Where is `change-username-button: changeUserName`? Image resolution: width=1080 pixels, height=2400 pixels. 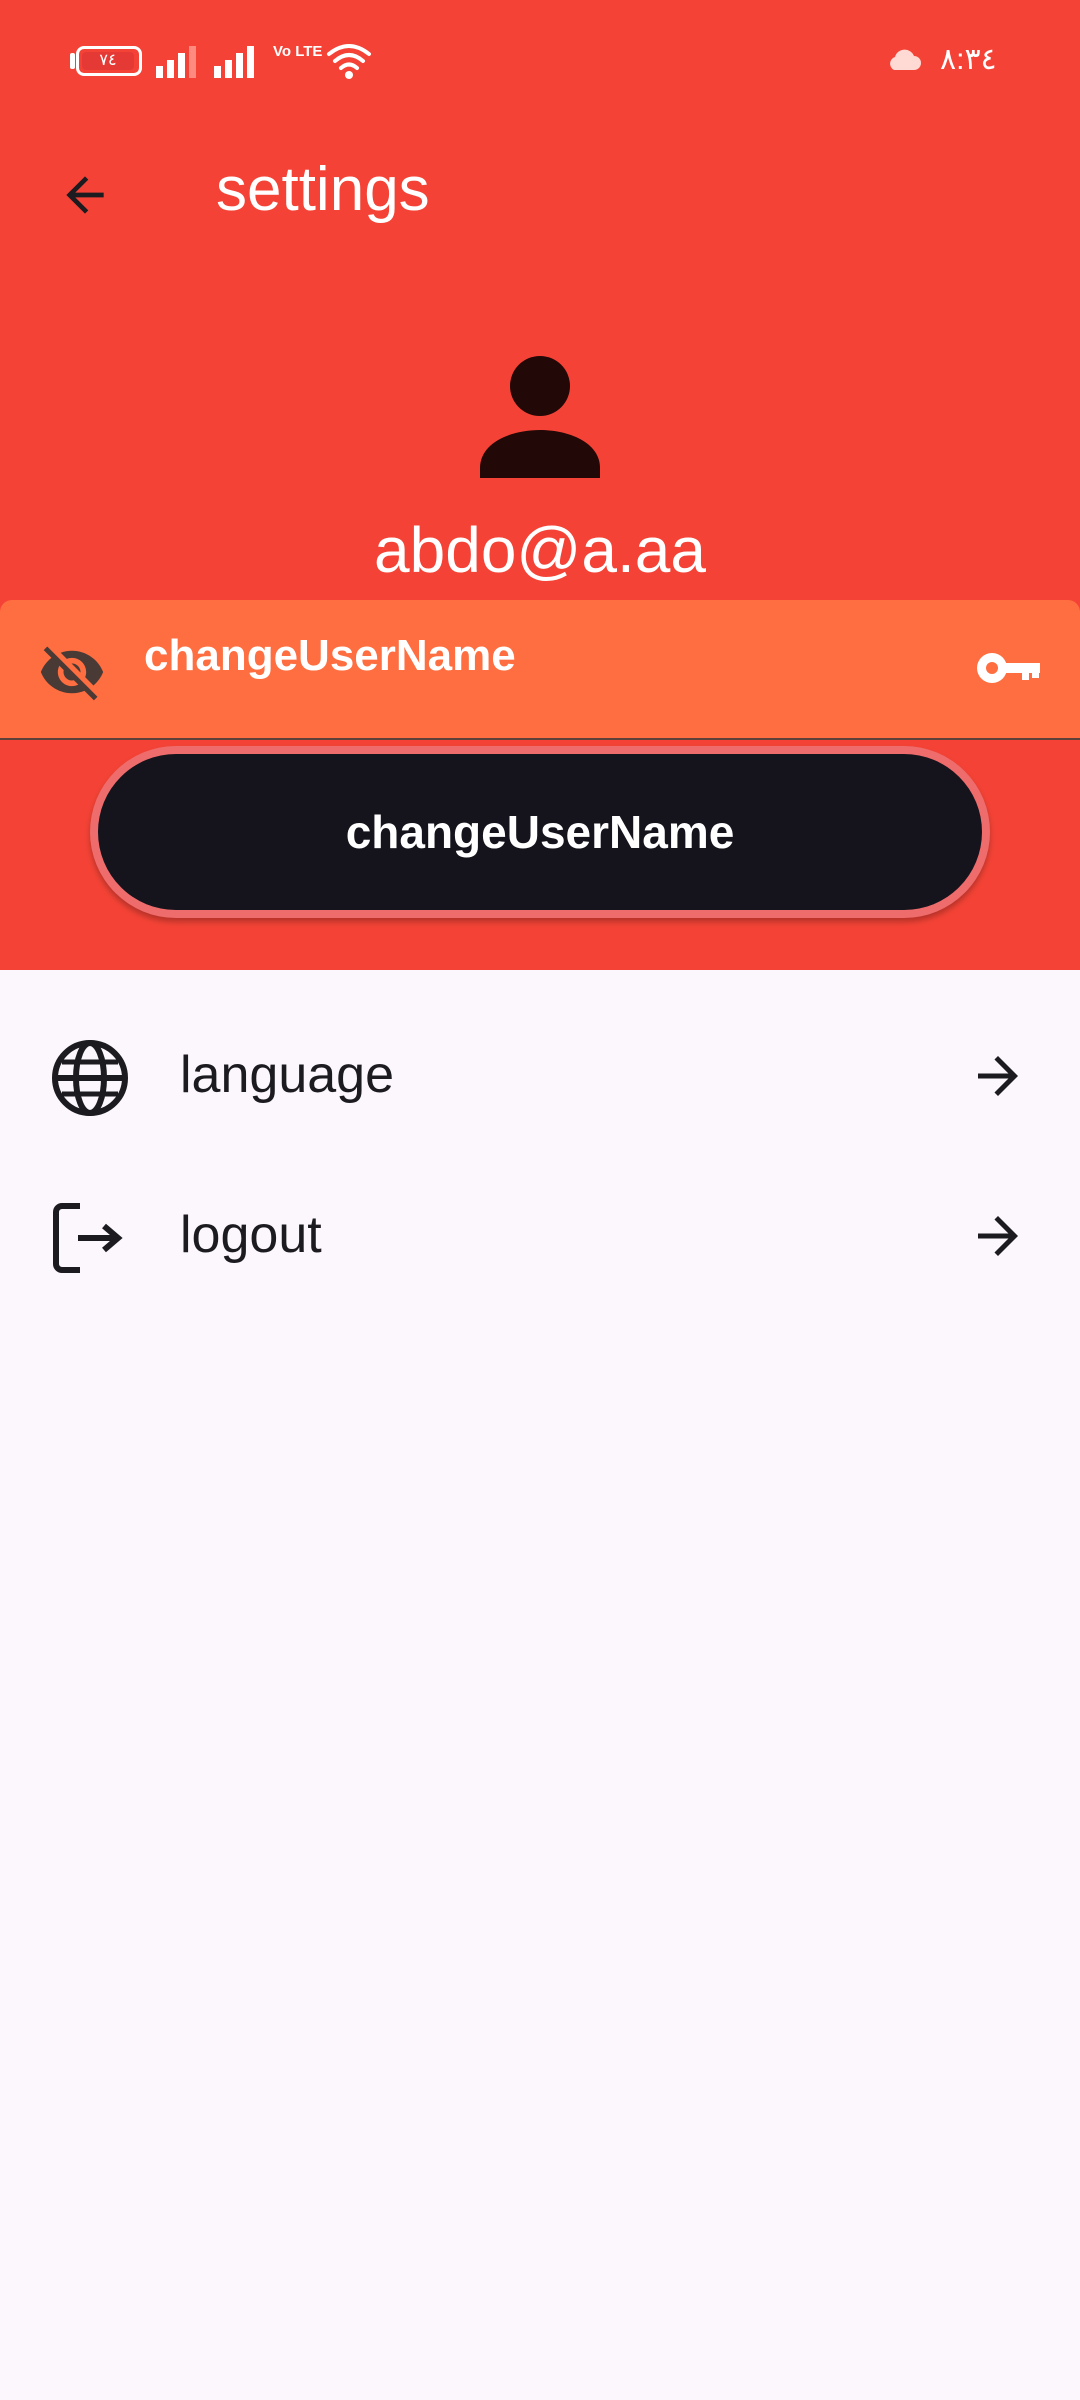
change-username-button: changeUserName is located at coordinates (540, 832).